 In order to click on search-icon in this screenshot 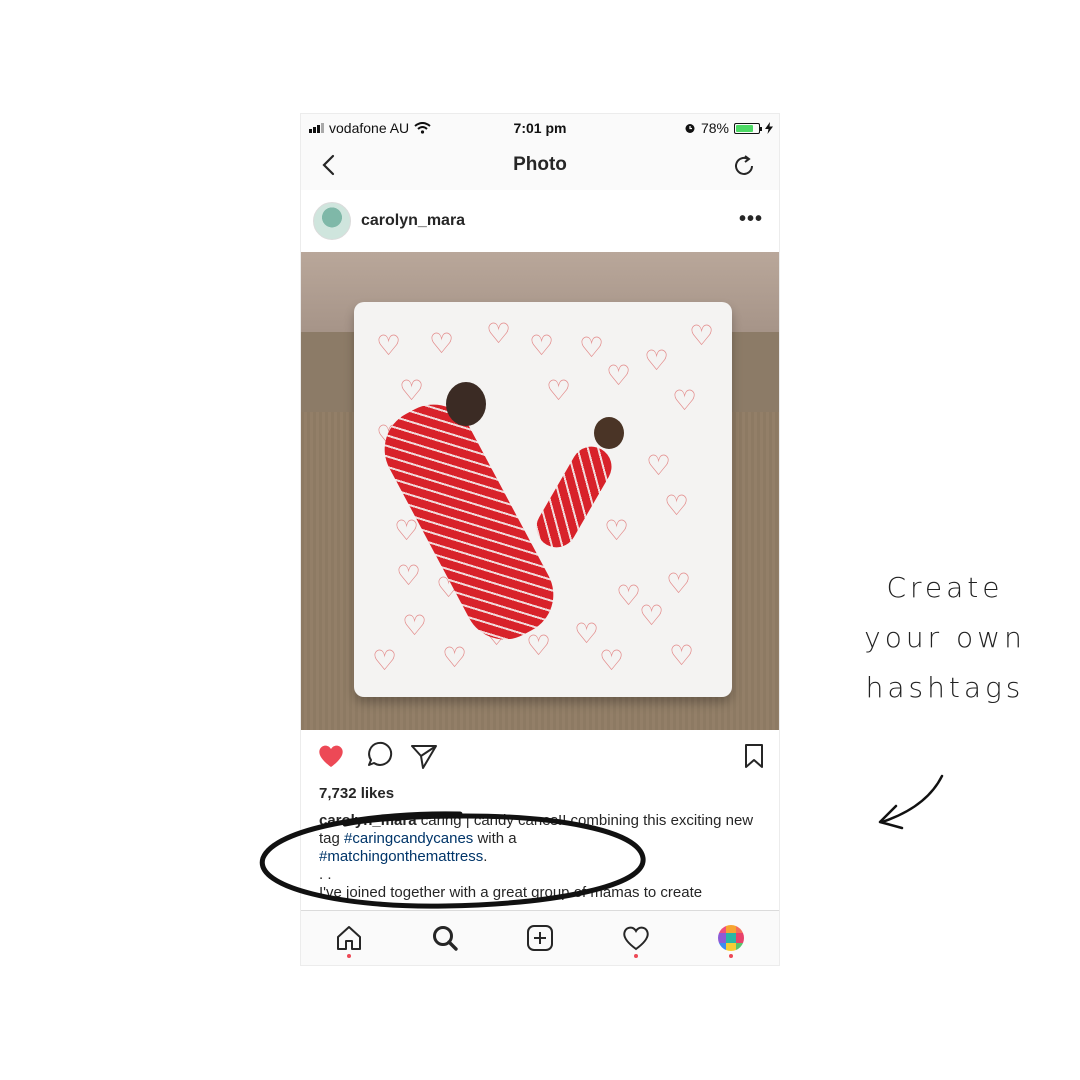, I will do `click(445, 938)`.